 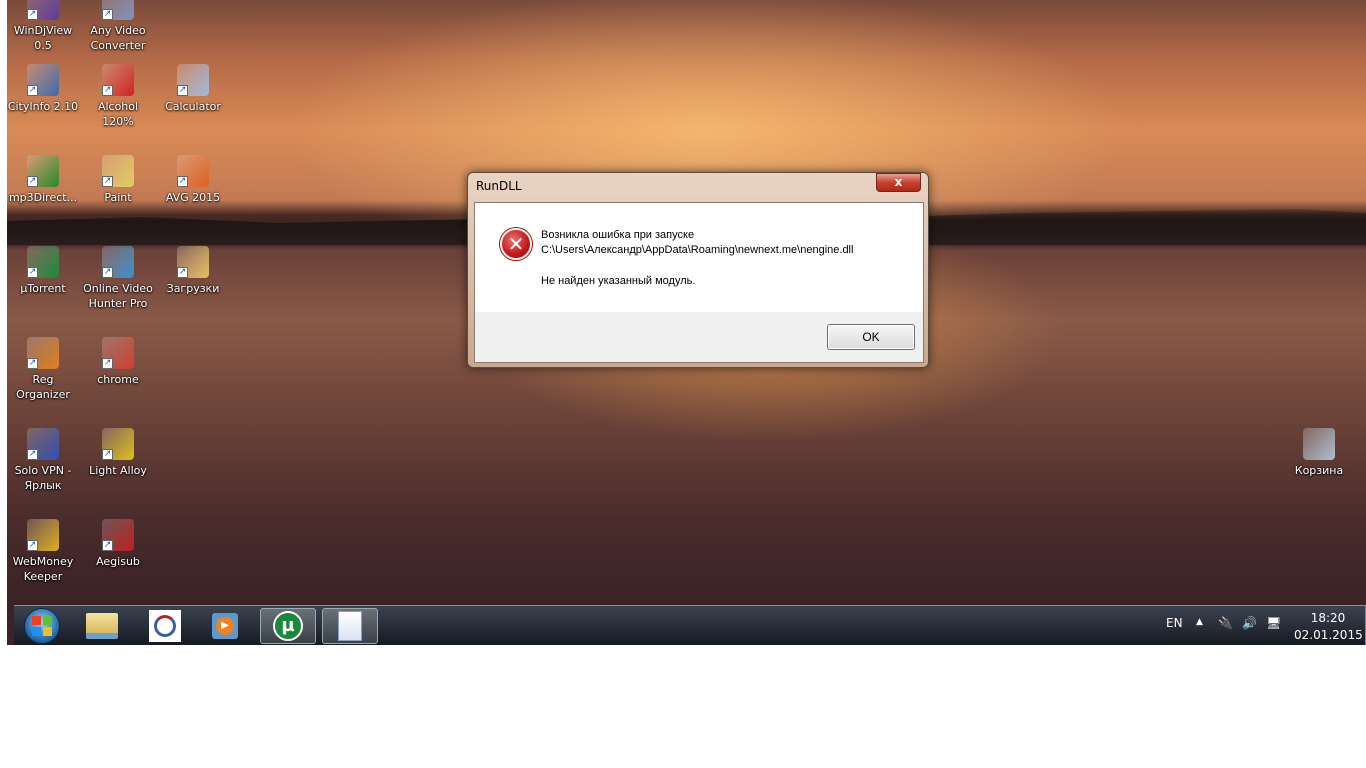 I want to click on taskbar-explorer, so click(x=102, y=626).